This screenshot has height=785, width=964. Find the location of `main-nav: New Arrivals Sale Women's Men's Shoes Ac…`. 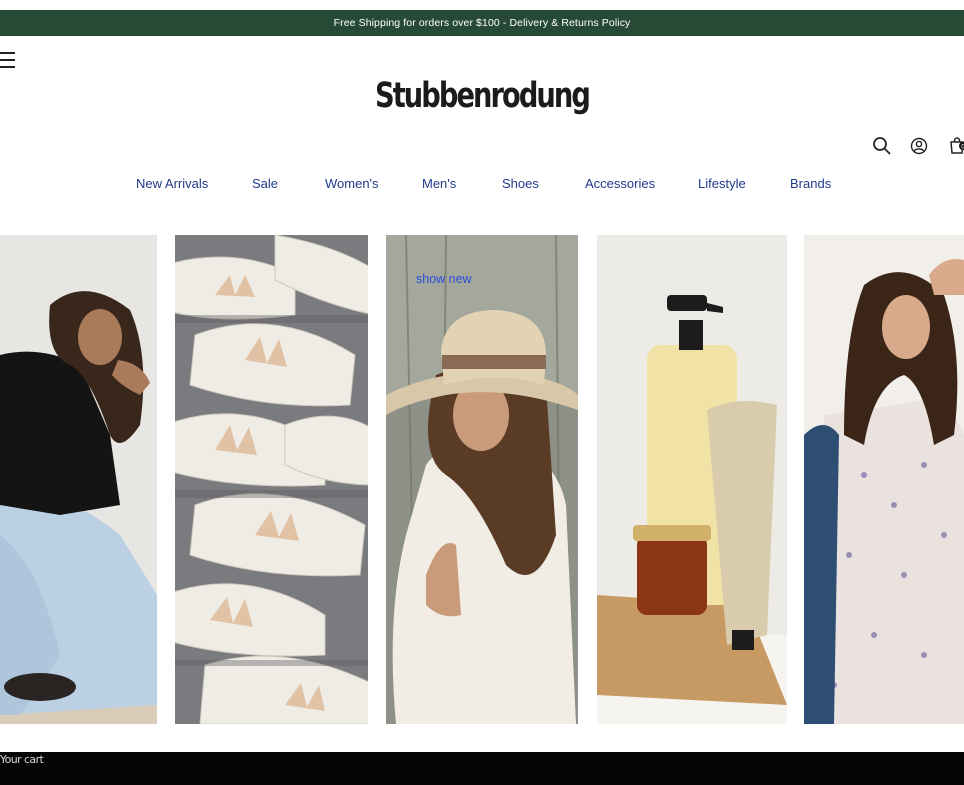

main-nav: New Arrivals Sale Women's Men's Shoes Ac… is located at coordinates (482, 185).